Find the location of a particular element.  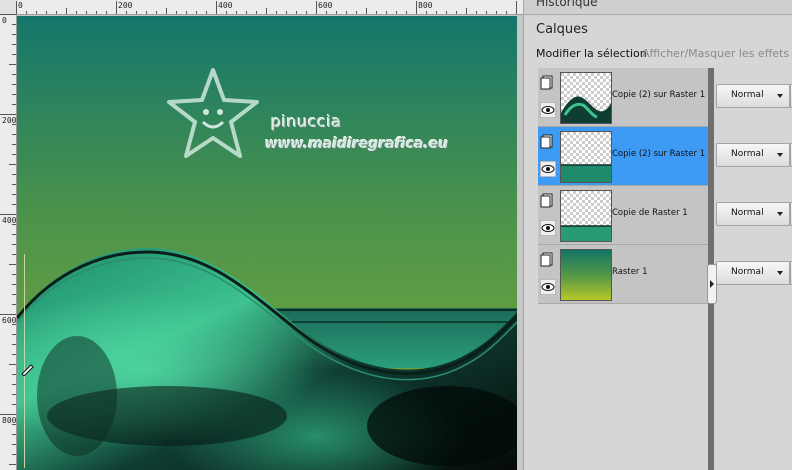

history-panel-bar: Historique is located at coordinates (658, 7).